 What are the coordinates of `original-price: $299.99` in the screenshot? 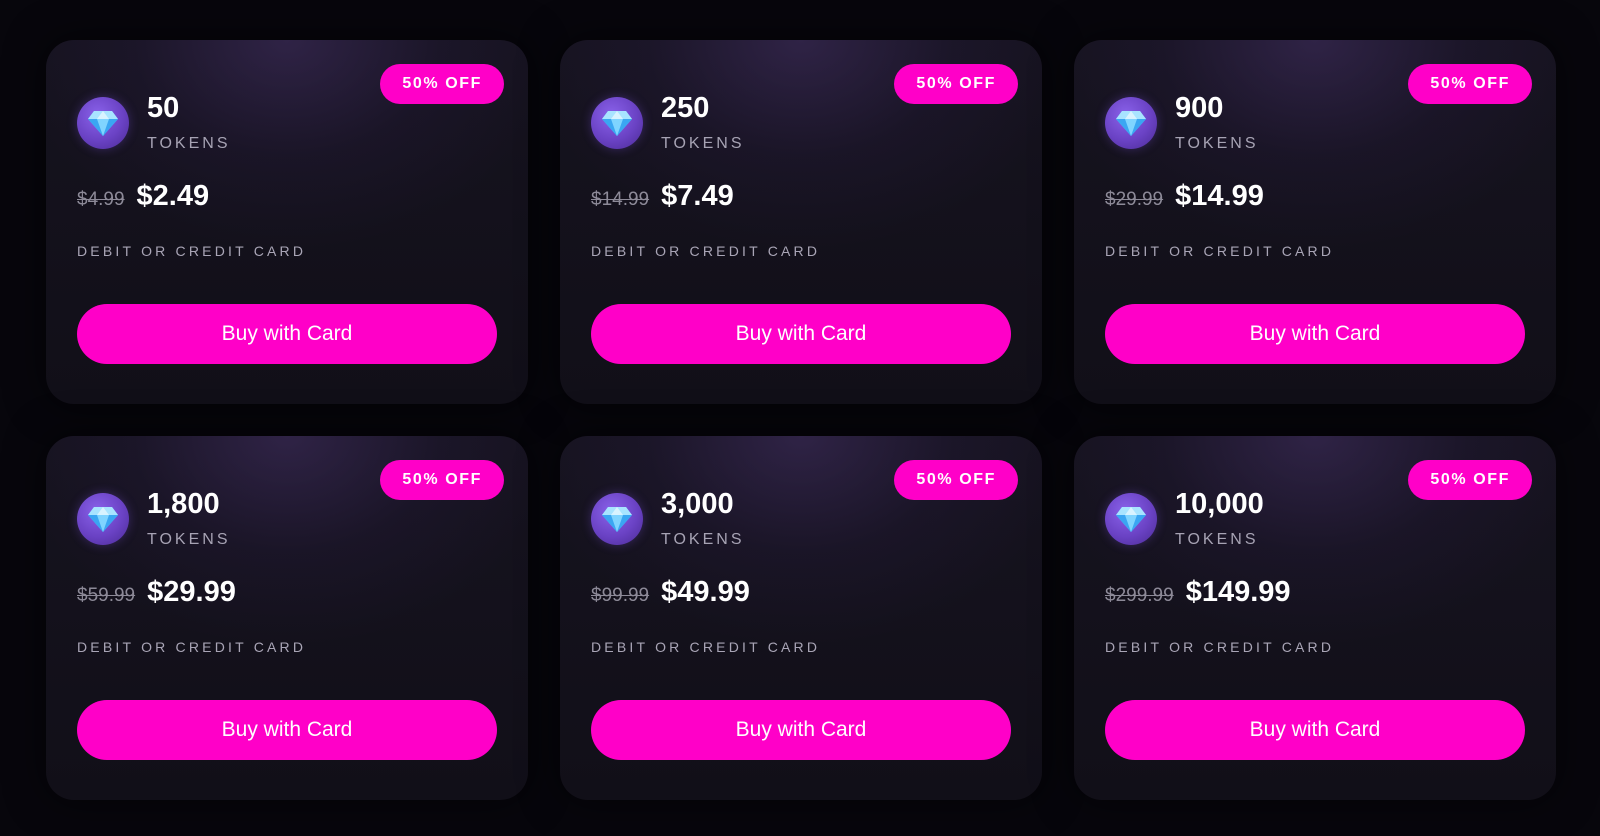 It's located at (1139, 595).